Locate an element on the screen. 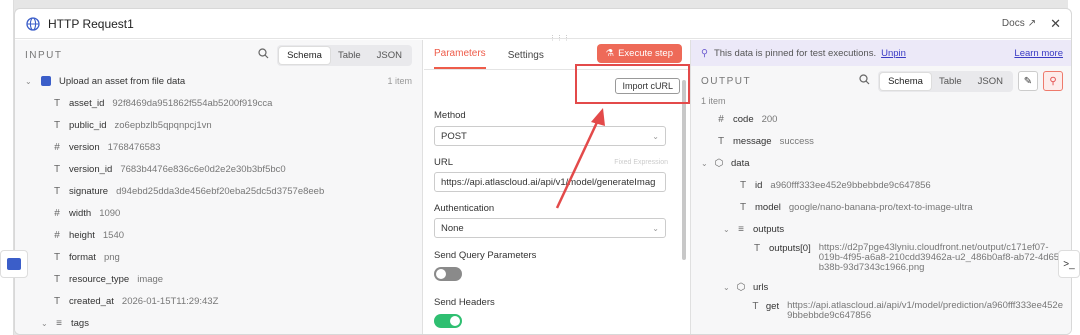 The image size is (1080, 335). input-field-key: height is located at coordinates (82, 235).